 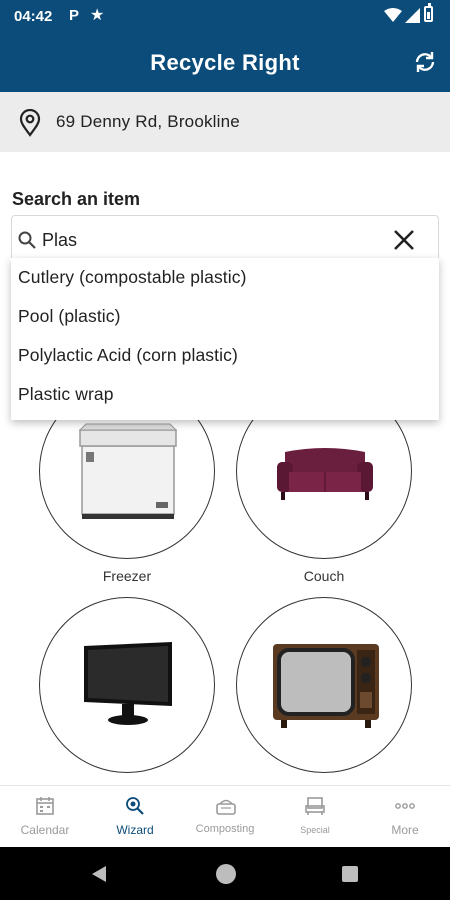 I want to click on item-label: Couch, so click(x=324, y=576).